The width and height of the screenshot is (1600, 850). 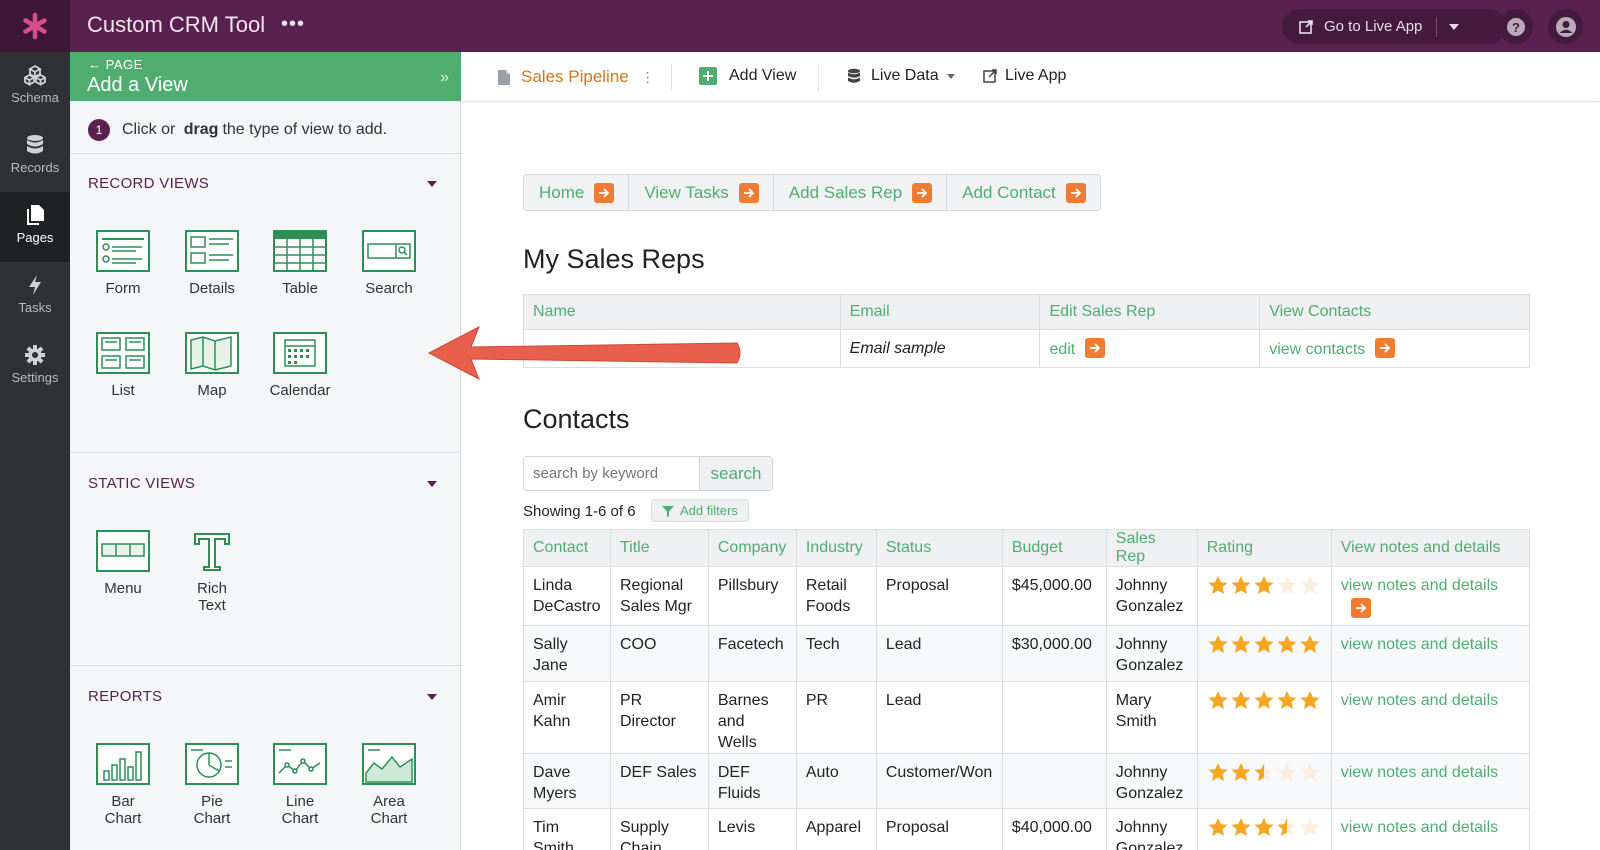 I want to click on left-nav-rail: Schema Records Pages Tasks Settings, so click(x=35, y=451).